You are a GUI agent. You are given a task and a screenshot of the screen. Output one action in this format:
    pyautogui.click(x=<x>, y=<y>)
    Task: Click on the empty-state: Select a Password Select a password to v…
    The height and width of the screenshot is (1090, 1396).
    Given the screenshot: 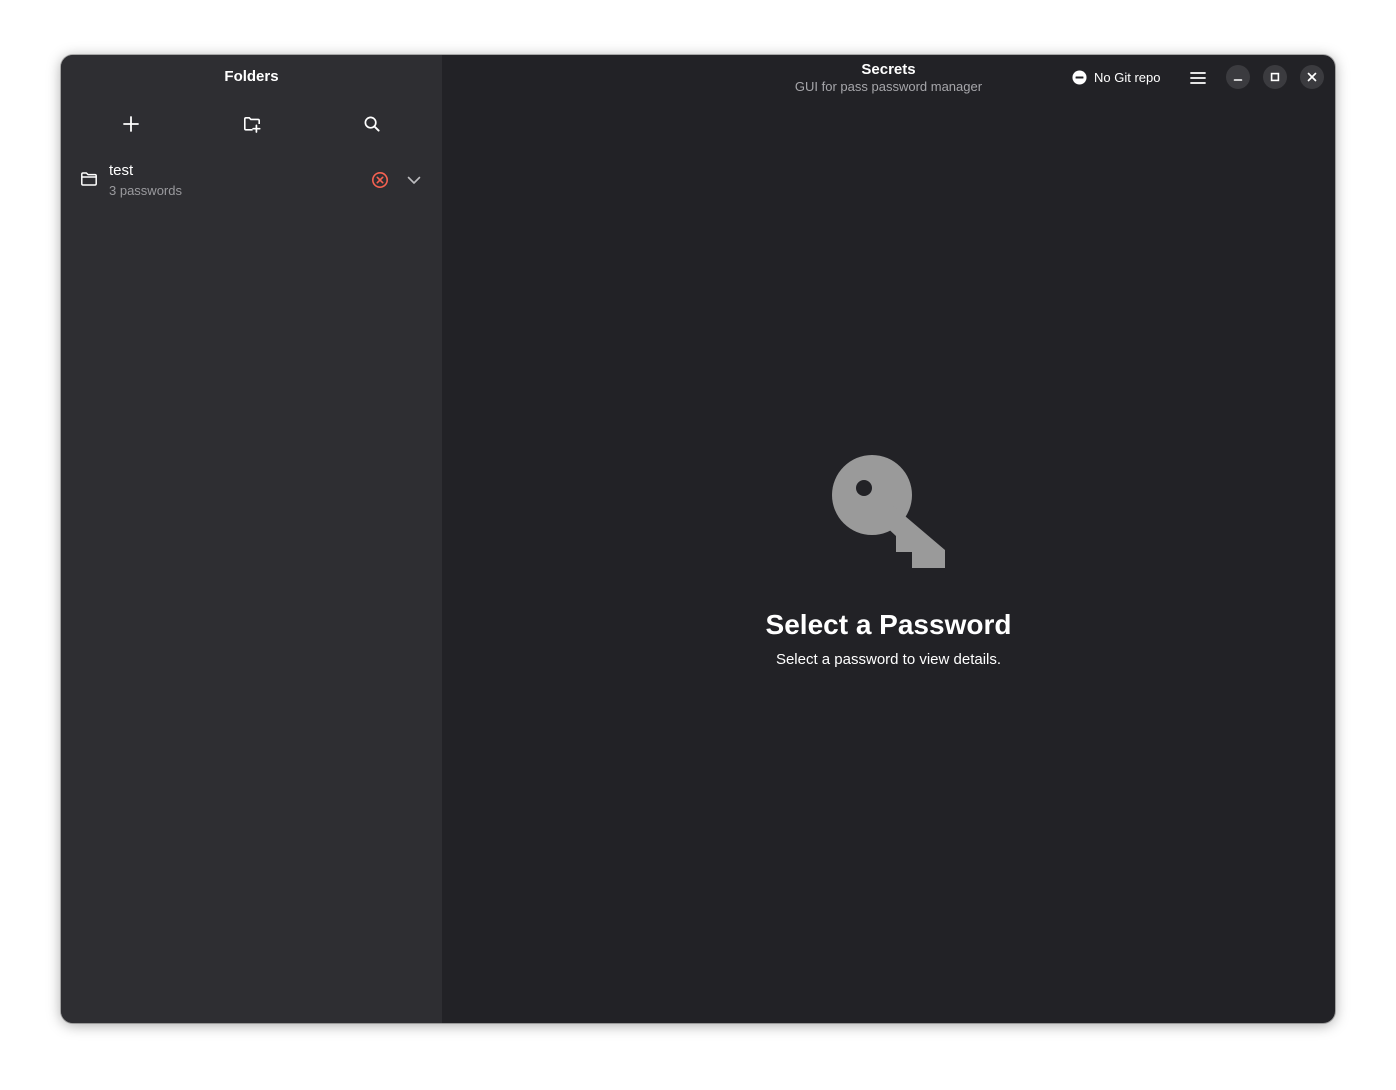 What is the action you would take?
    pyautogui.click(x=888, y=562)
    